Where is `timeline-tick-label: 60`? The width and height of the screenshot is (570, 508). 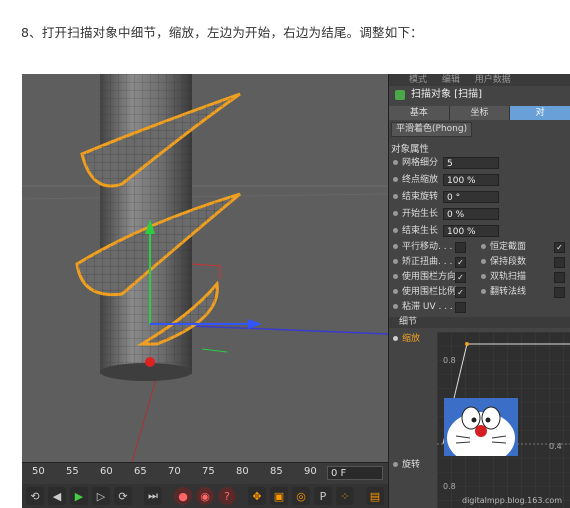
timeline-tick-label: 60 is located at coordinates (106, 471).